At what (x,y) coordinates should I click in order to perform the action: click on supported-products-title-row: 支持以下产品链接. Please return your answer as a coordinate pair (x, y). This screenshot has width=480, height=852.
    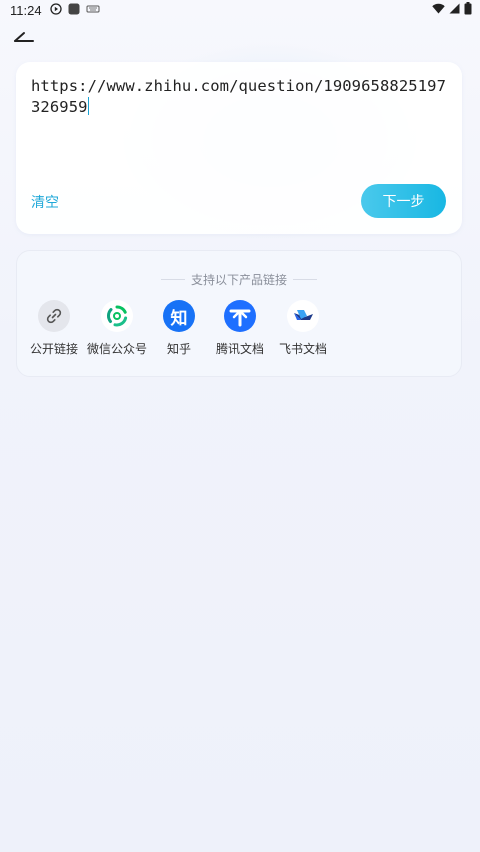
    Looking at the image, I should click on (239, 279).